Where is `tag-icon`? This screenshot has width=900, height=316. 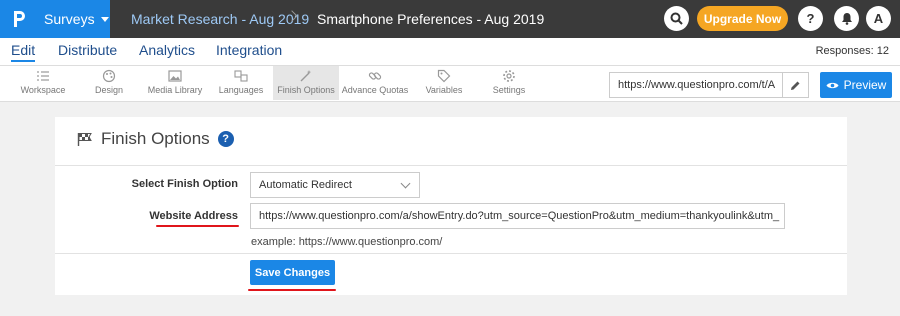 tag-icon is located at coordinates (444, 76).